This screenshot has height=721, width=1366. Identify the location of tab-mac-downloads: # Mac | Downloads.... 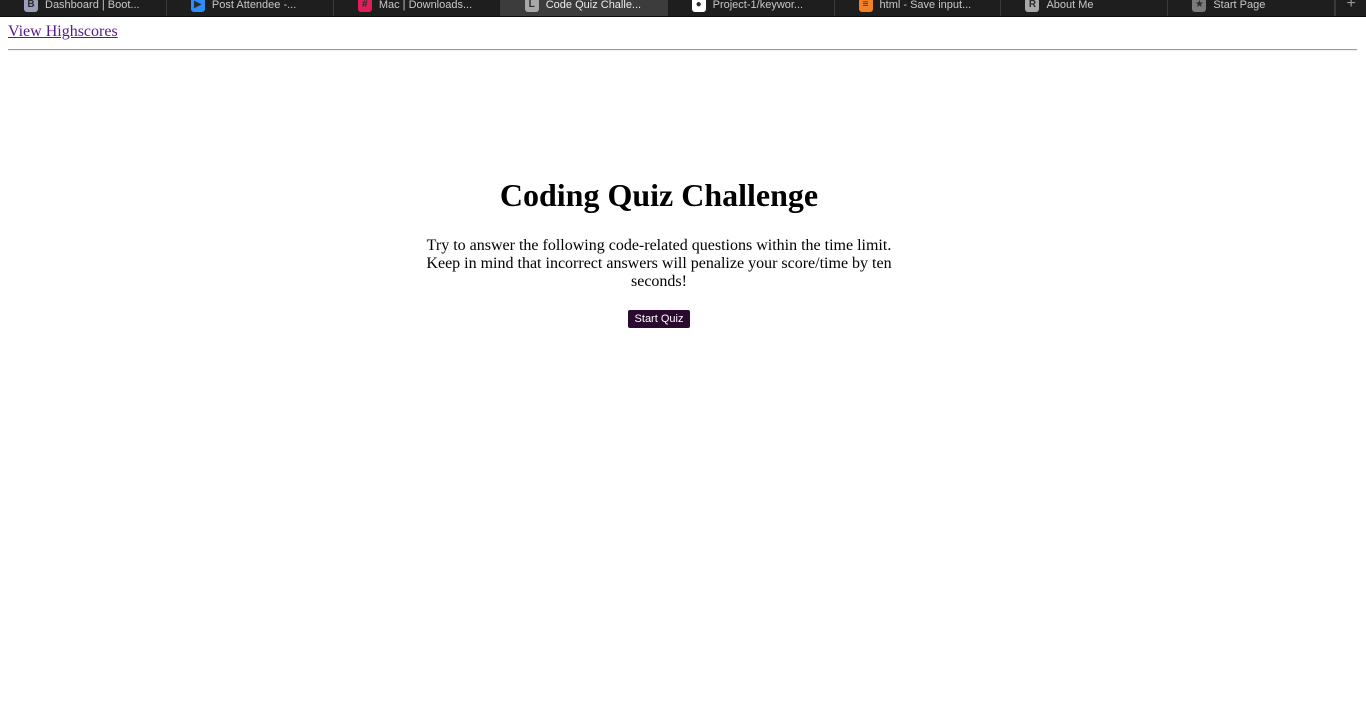
(417, 8).